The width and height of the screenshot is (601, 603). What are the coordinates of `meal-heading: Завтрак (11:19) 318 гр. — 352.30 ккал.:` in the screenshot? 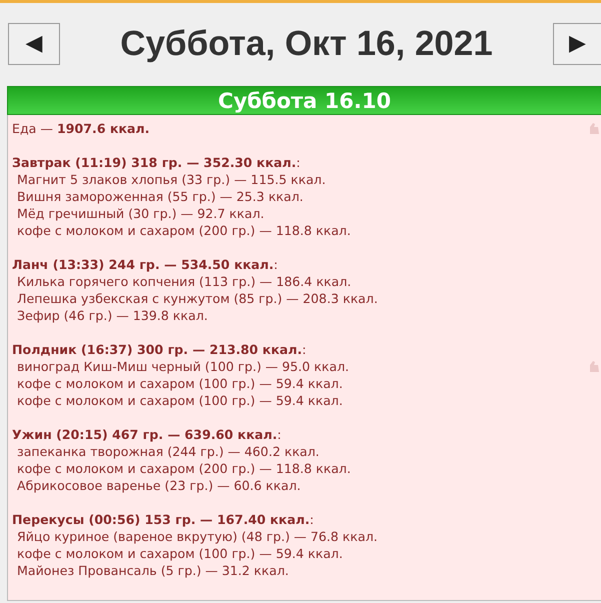 It's located at (156, 162).